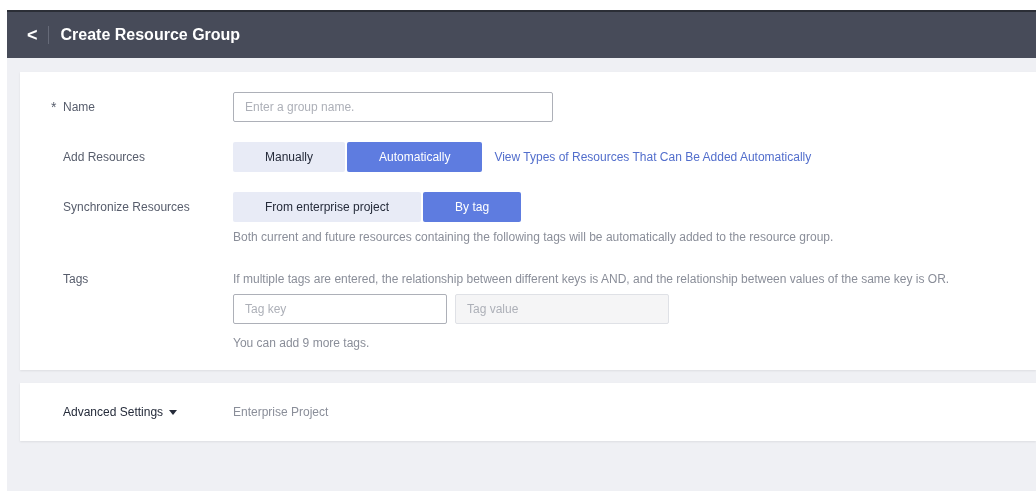  I want to click on field-label: Synchronize Resources, so click(126, 207).